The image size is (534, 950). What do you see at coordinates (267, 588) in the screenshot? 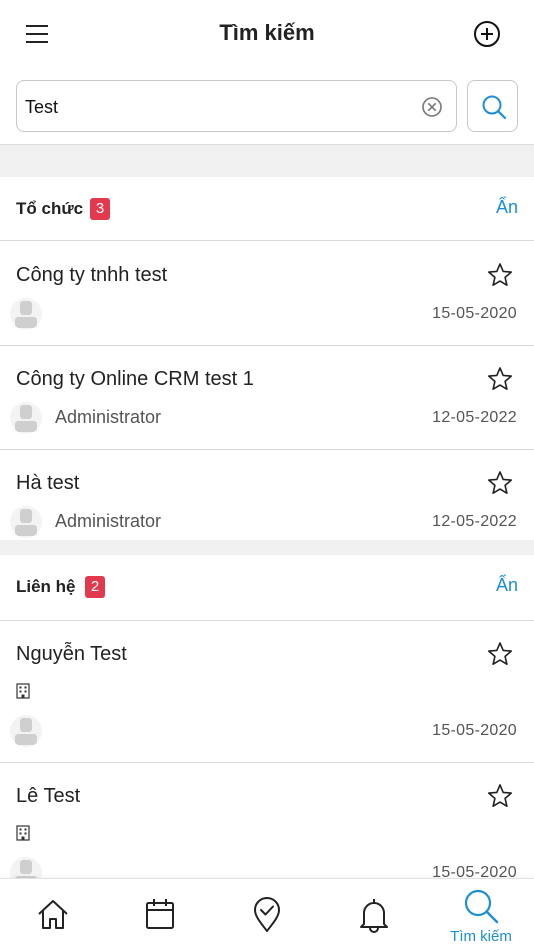
I see `section-header-contacts: Liên hệ 2 Ẩn` at bounding box center [267, 588].